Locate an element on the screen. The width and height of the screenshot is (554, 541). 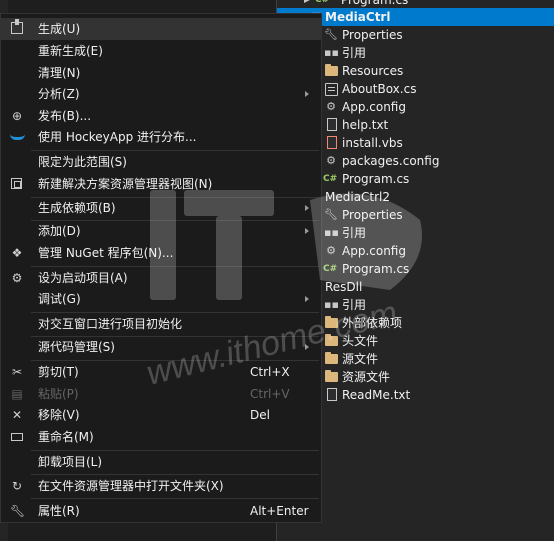
tree-item-label: 头文件 is located at coordinates (360, 341).